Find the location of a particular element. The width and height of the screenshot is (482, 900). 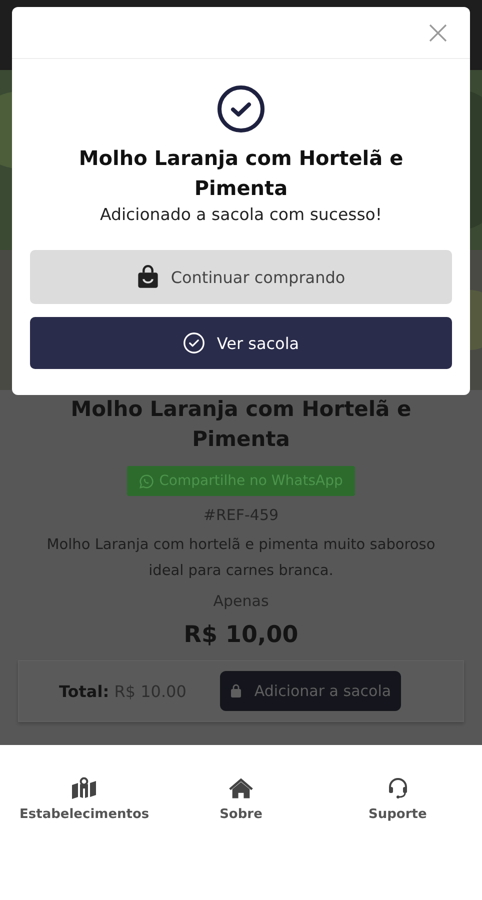

nav-item: Suporte is located at coordinates (397, 799).